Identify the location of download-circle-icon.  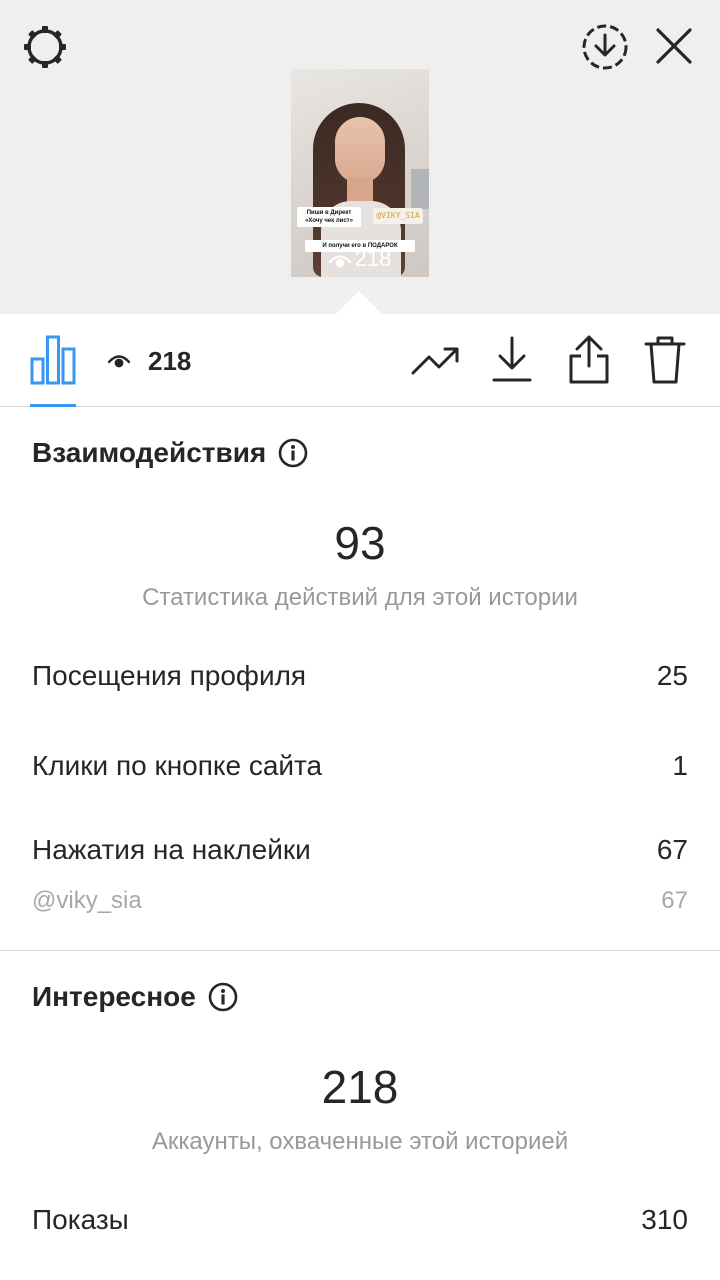
(605, 47).